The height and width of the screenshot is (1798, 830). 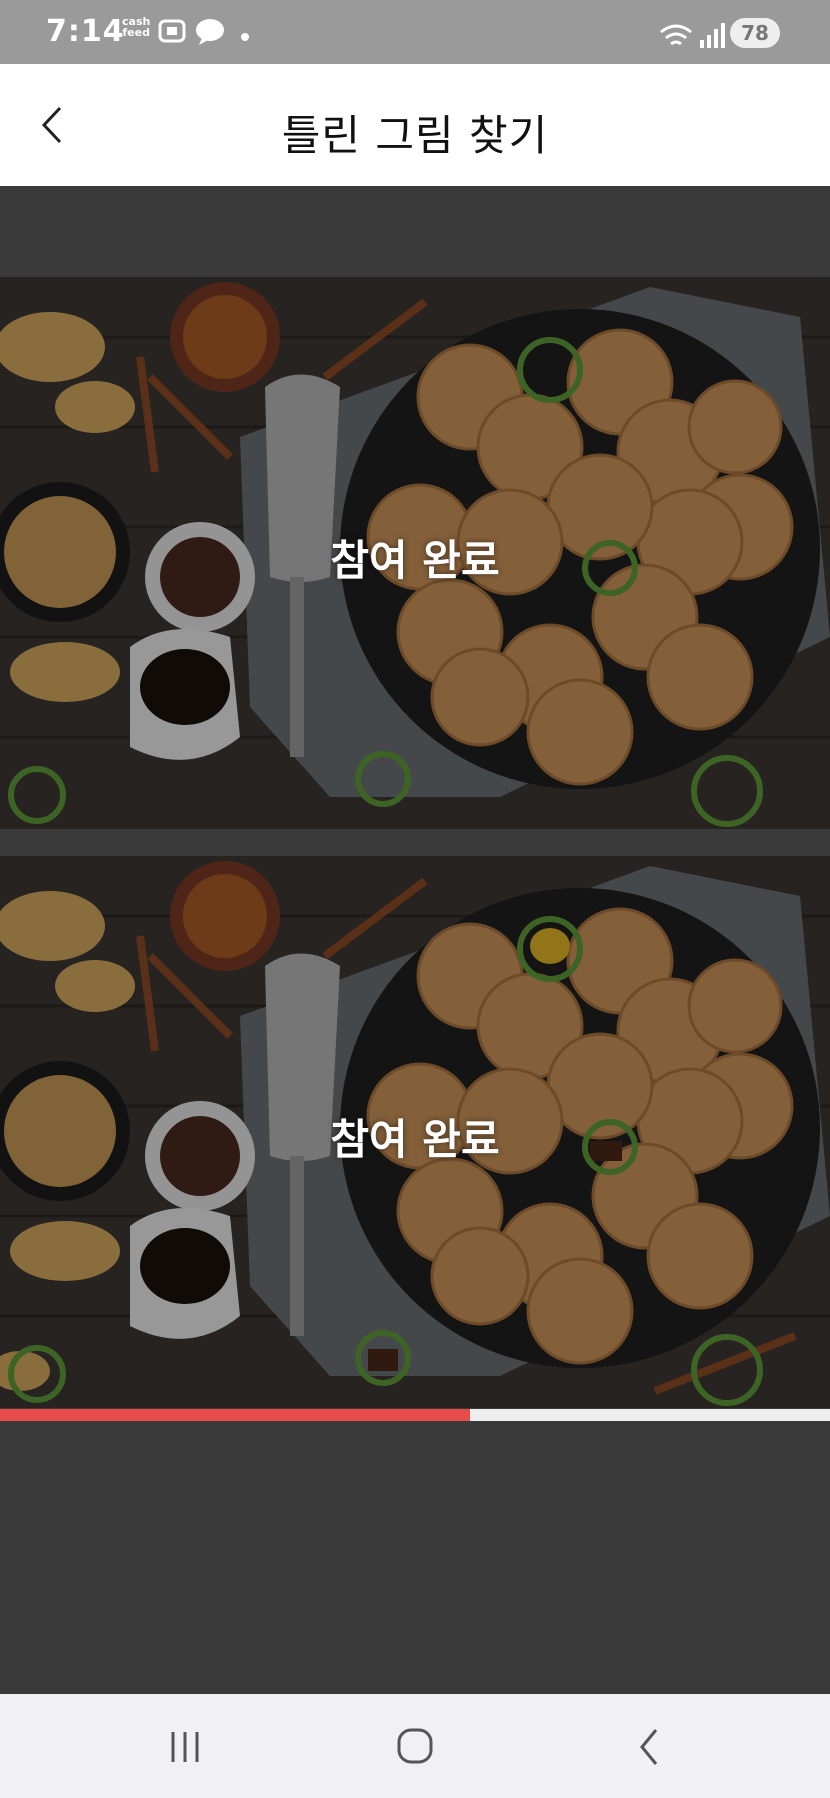 I want to click on cashfeed-text-2: feed, so click(x=136, y=32).